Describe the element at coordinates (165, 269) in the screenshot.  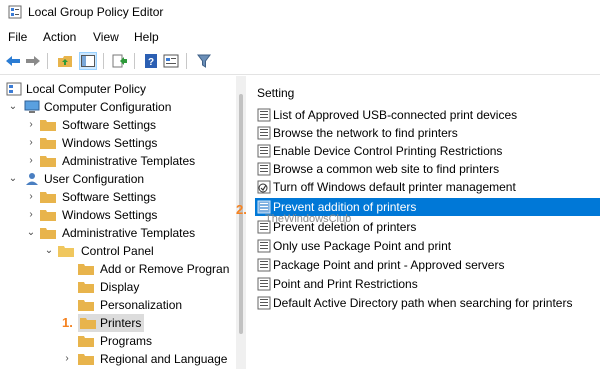
I see `tree-label: Add or Remove Progran` at that location.